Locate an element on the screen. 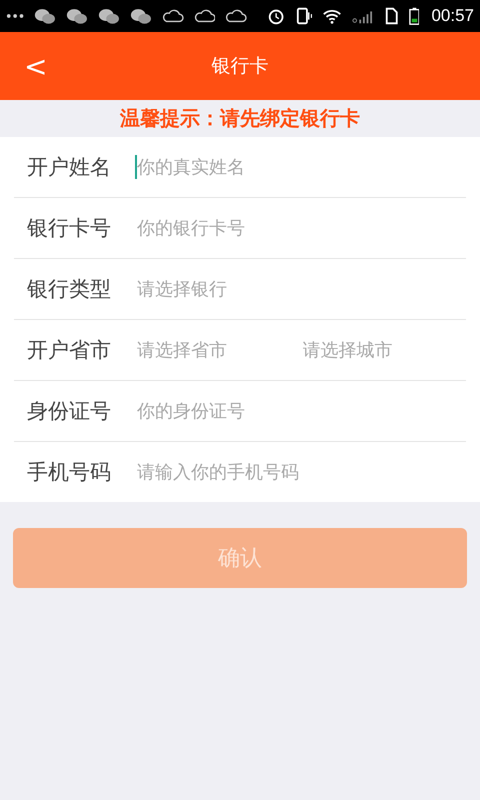  sim-card-icon is located at coordinates (391, 16).